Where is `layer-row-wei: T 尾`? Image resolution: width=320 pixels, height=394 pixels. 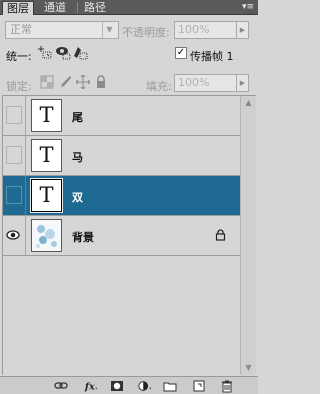 layer-row-wei: T 尾 is located at coordinates (122, 116).